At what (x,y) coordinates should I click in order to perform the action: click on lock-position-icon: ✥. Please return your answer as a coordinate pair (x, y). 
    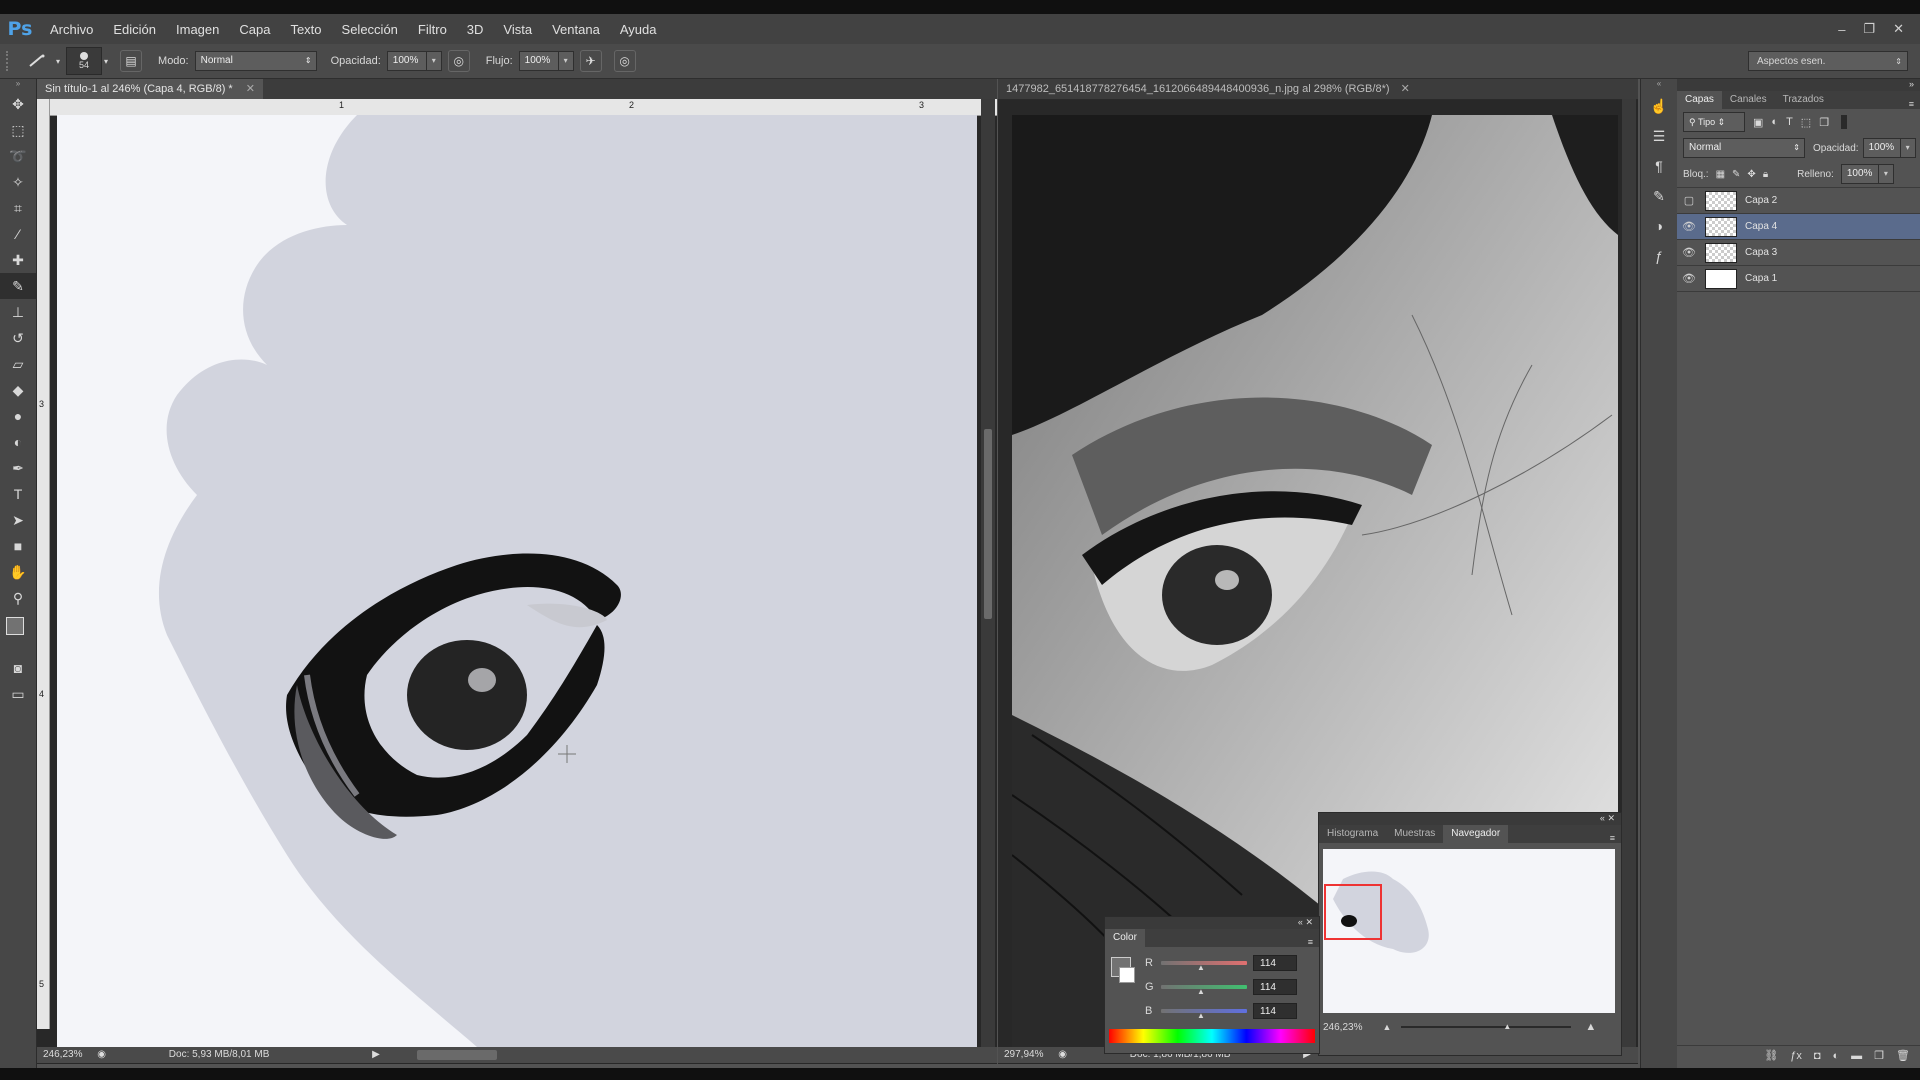
    Looking at the image, I should click on (1751, 174).